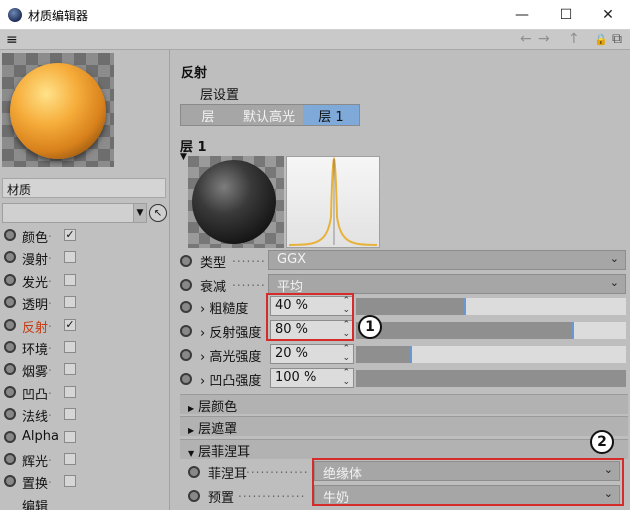 The image size is (630, 510). What do you see at coordinates (544, 39) in the screenshot?
I see `forward-arrow-icon: →` at bounding box center [544, 39].